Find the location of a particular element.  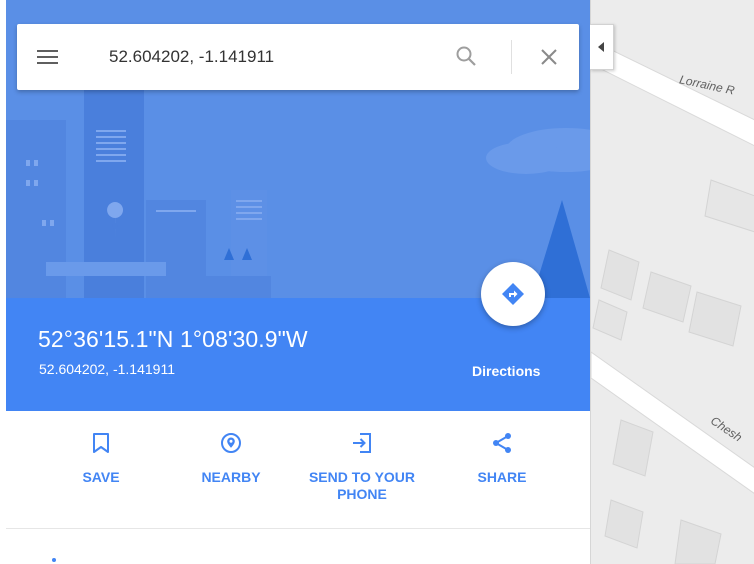

bookmark-icon is located at coordinates (101, 443).